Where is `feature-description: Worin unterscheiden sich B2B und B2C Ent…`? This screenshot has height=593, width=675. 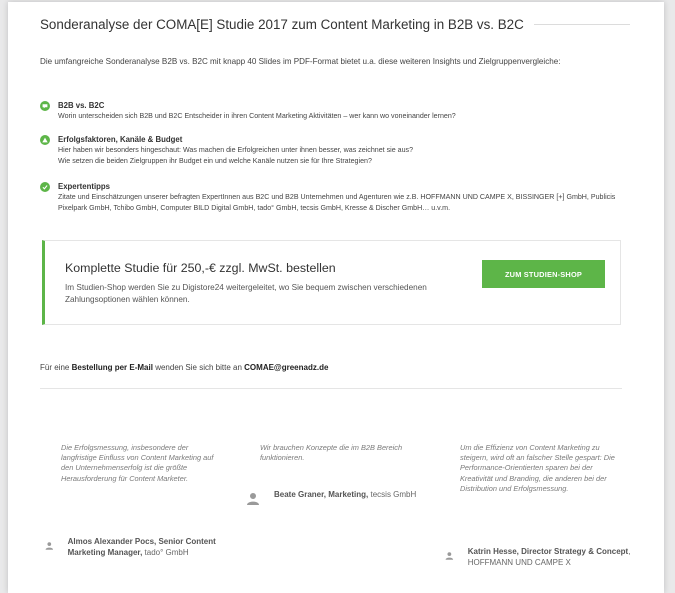
feature-description: Worin unterscheiden sich B2B und B2C Ent… is located at coordinates (257, 116).